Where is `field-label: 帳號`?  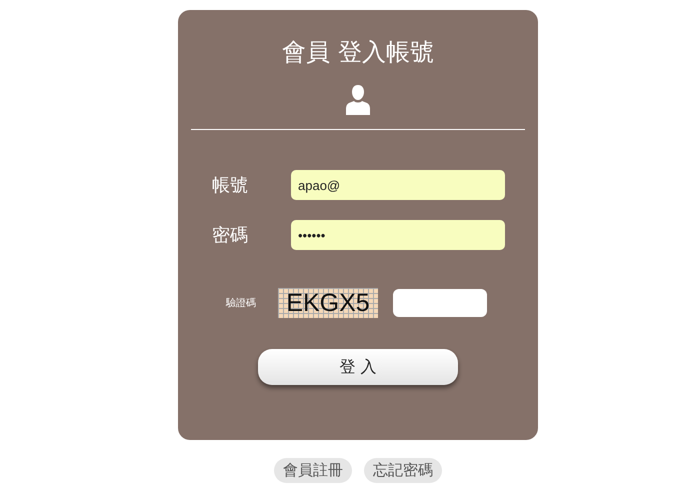 field-label: 帳號 is located at coordinates (230, 185).